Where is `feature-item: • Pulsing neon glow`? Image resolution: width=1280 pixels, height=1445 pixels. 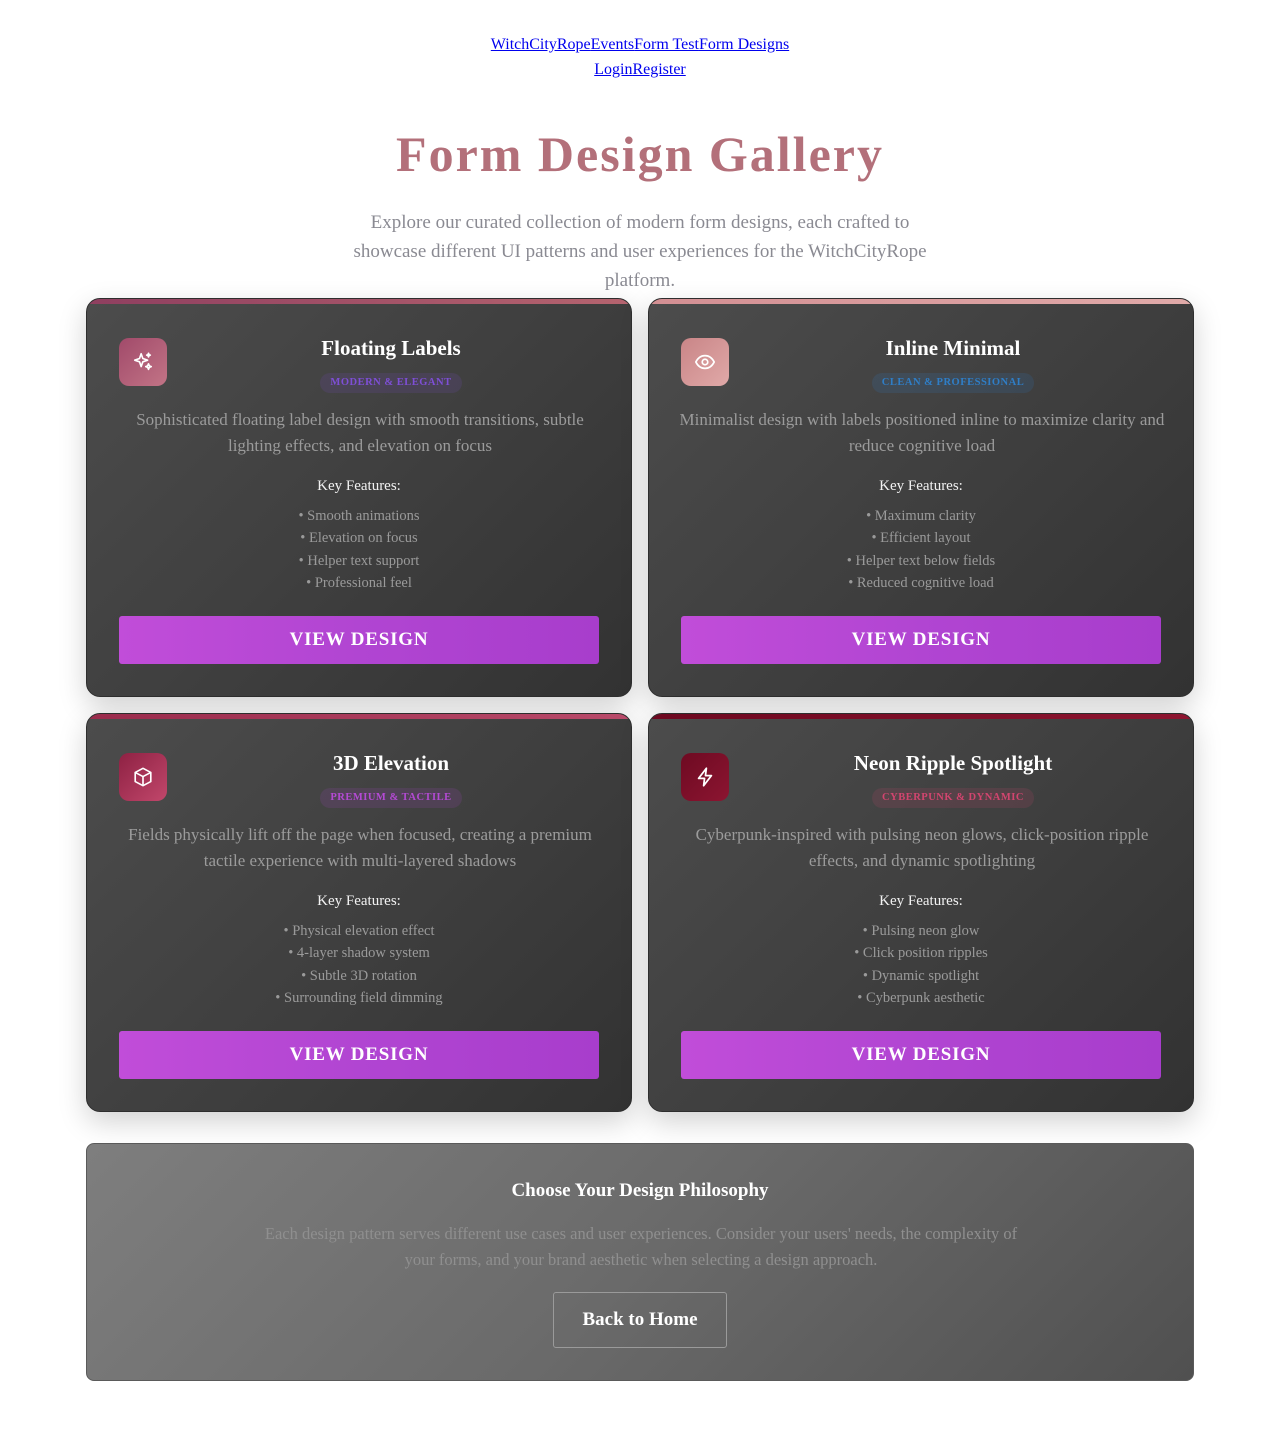 feature-item: • Pulsing neon glow is located at coordinates (921, 931).